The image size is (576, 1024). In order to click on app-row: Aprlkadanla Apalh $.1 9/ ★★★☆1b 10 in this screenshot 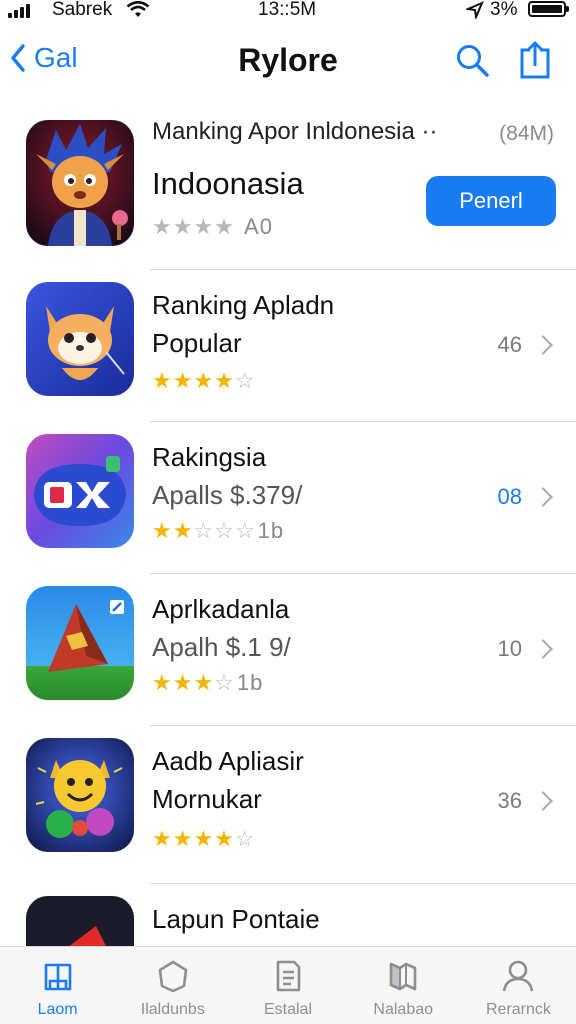, I will do `click(288, 650)`.